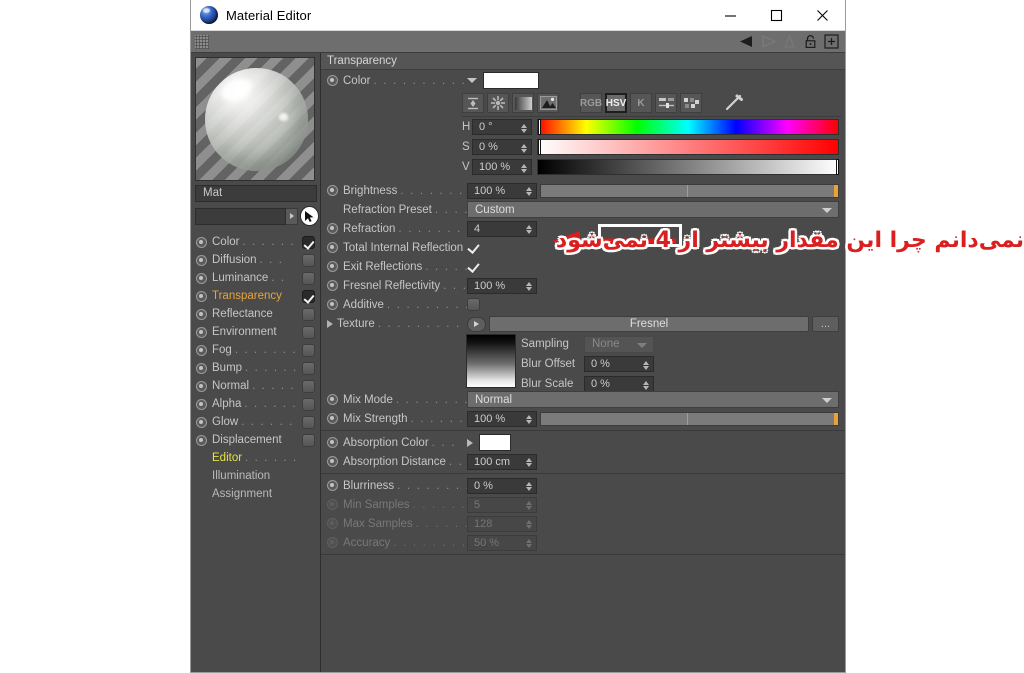  I want to click on channel-item-diffusion: Diffusion. . ., so click(258, 260).